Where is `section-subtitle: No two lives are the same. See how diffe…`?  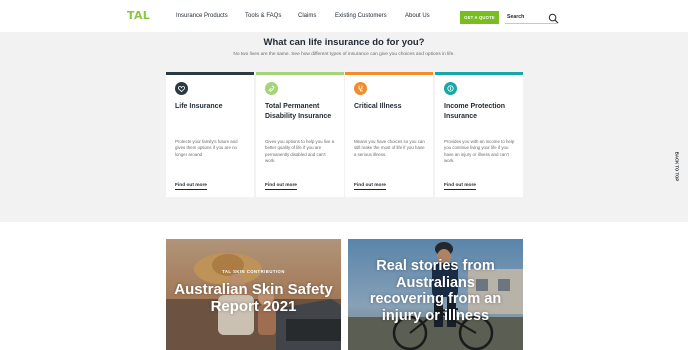
section-subtitle: No two lives are the same. See how diffe… is located at coordinates (344, 54).